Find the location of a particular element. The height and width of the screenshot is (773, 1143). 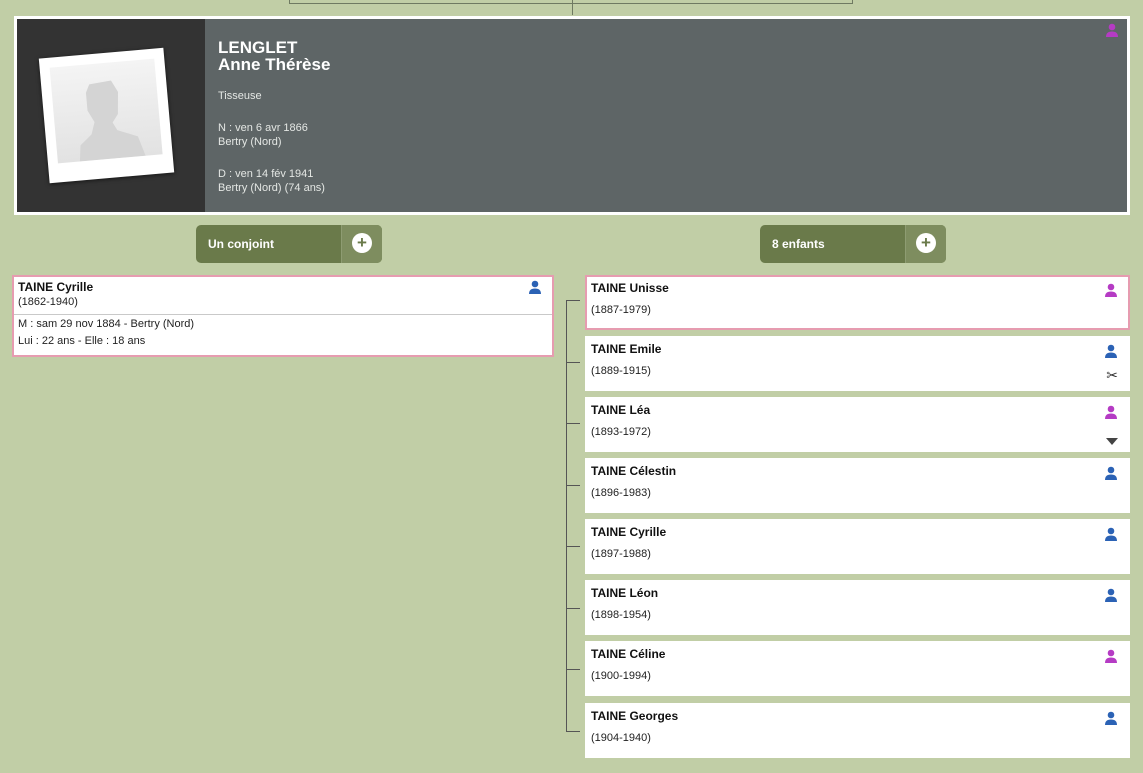

parents-connector is located at coordinates (571, 2).